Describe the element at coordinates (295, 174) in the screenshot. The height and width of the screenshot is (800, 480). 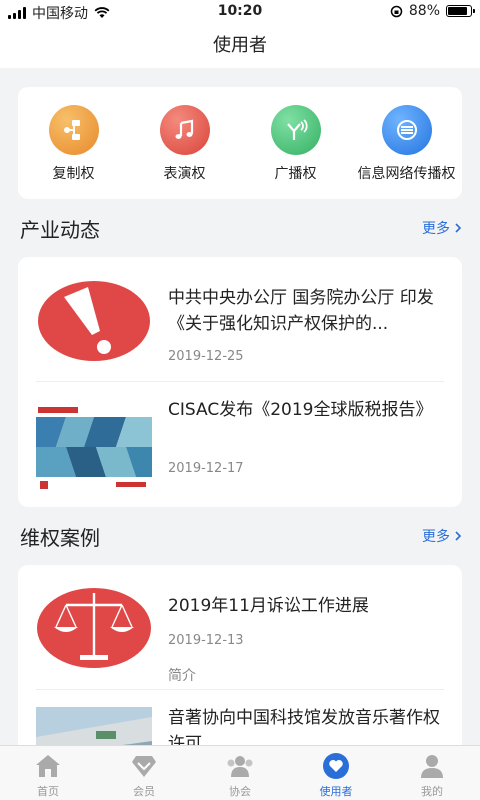
I see `right-label: 广播权` at that location.